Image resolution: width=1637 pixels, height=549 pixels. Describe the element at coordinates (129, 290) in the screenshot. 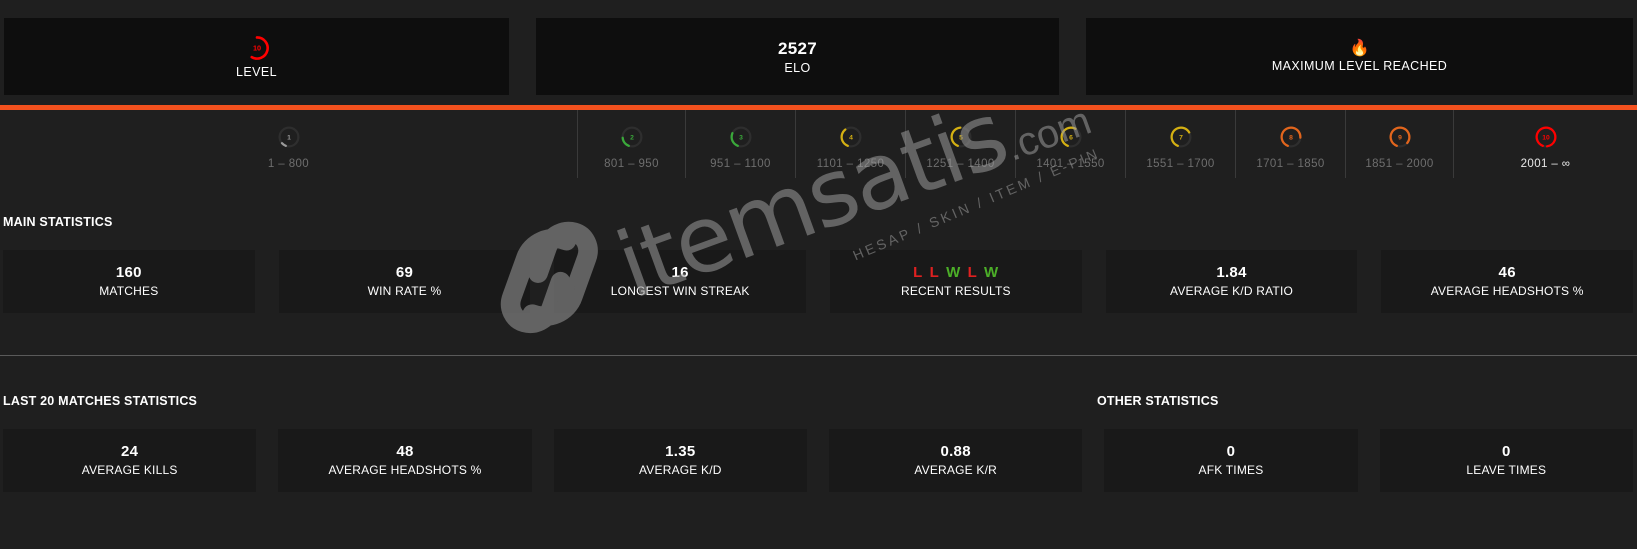

I see `stat-label: MATCHES` at that location.